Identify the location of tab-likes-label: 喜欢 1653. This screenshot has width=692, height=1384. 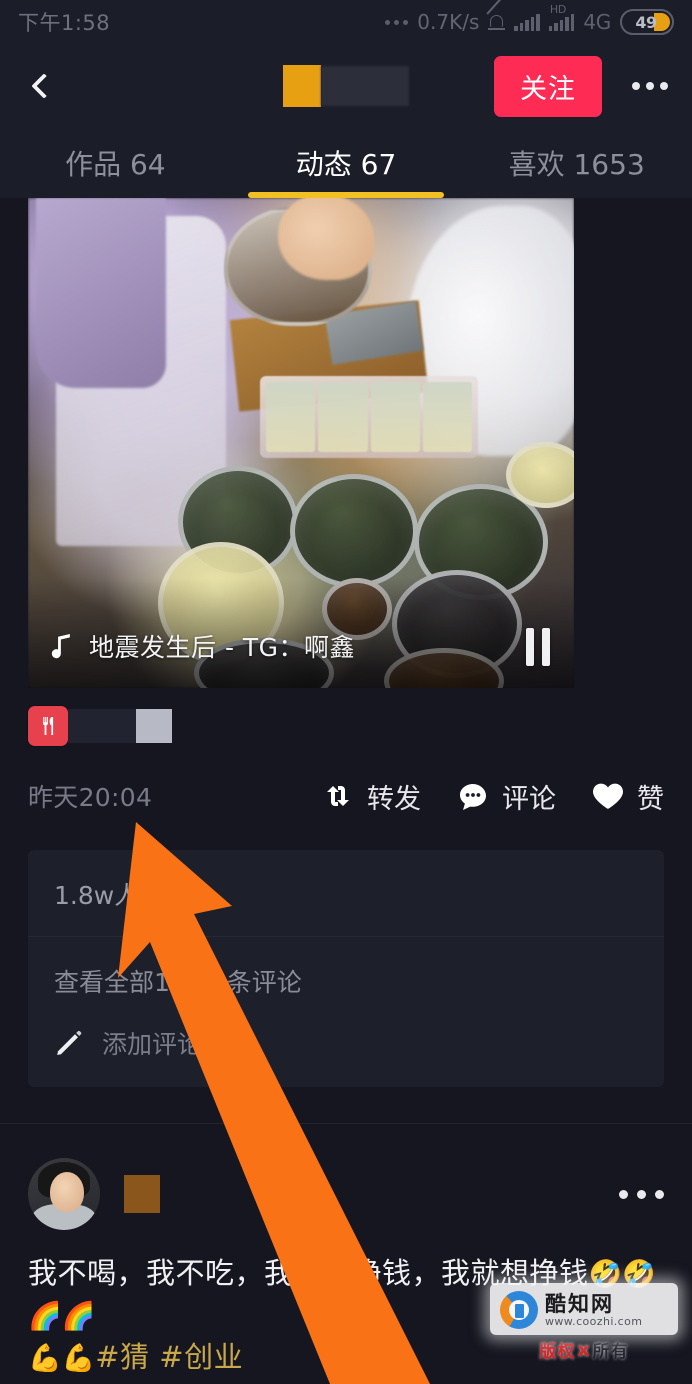
(576, 164).